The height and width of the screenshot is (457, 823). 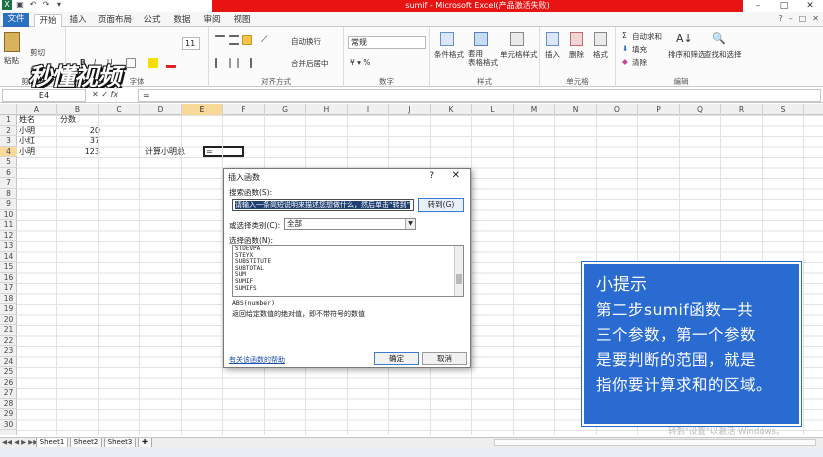 I want to click on table-format-button: 套用 表格格式, so click(x=483, y=58).